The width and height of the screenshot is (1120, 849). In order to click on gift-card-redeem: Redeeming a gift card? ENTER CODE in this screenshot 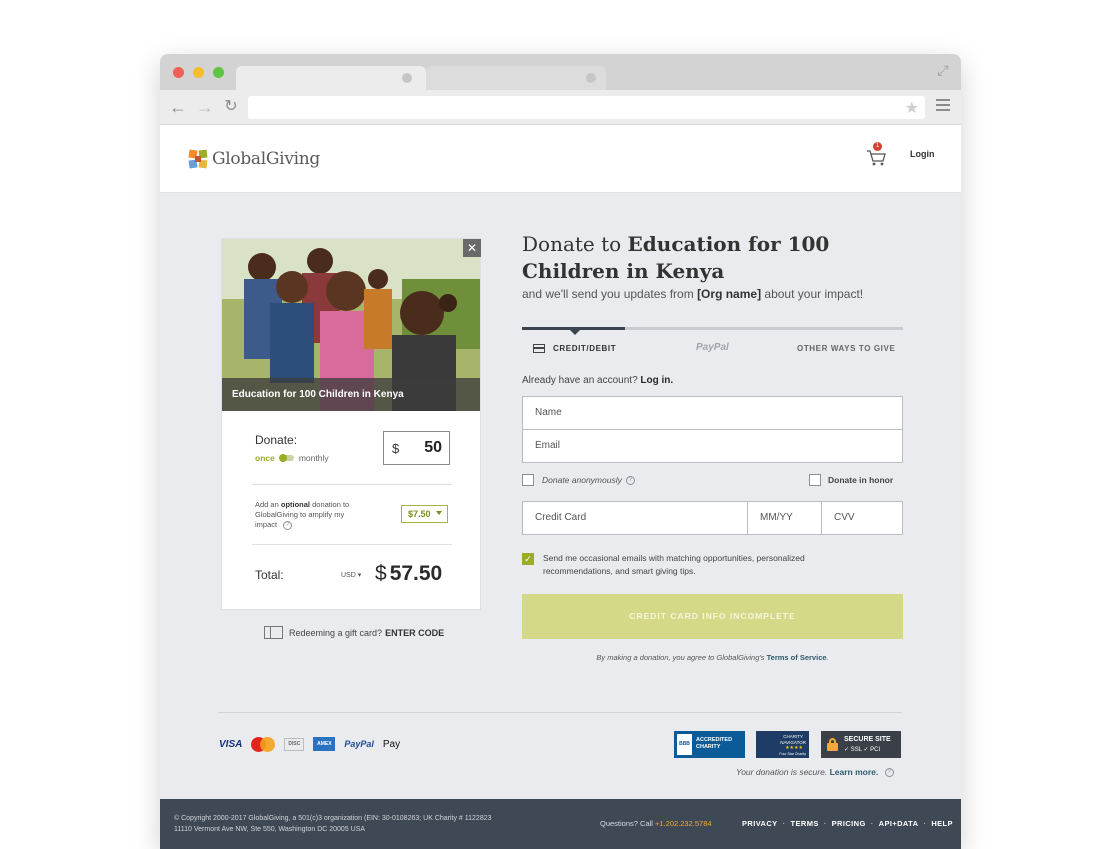, I will do `click(354, 632)`.